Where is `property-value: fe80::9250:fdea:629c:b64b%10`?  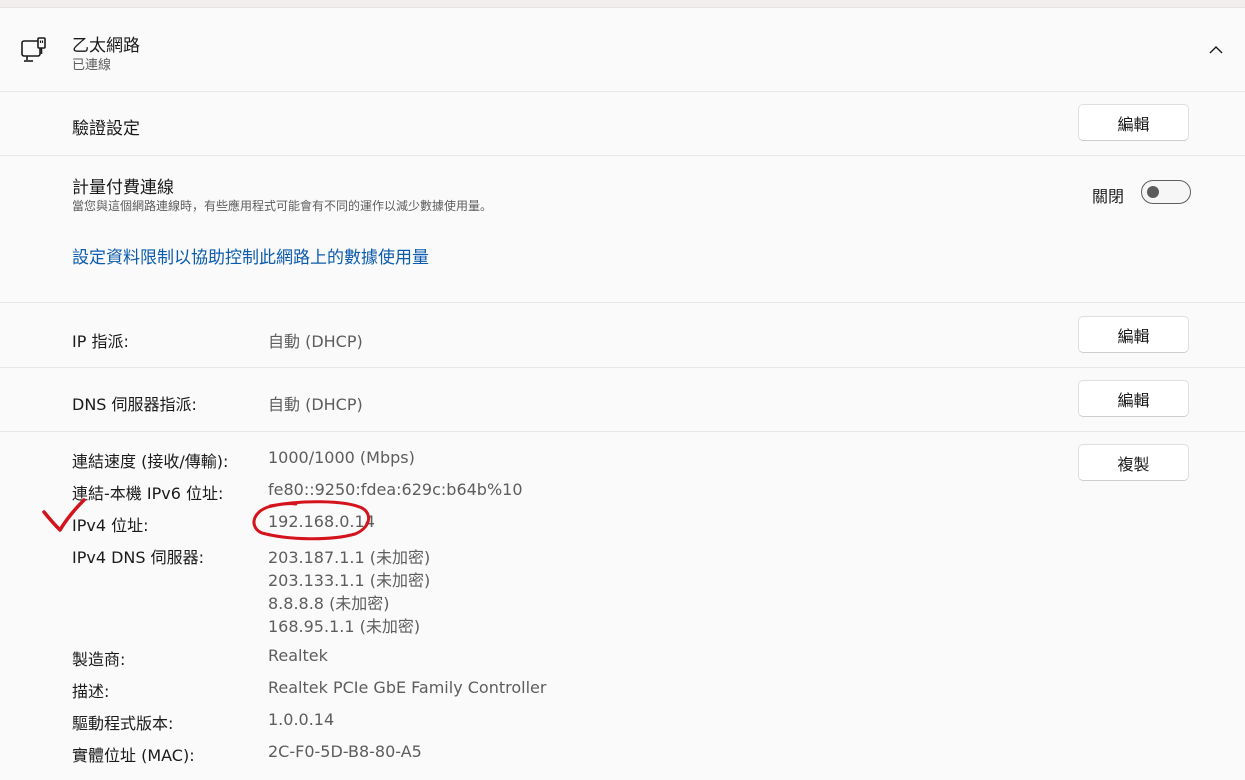
property-value: fe80::9250:fdea:629c:b64b%10 is located at coordinates (395, 489).